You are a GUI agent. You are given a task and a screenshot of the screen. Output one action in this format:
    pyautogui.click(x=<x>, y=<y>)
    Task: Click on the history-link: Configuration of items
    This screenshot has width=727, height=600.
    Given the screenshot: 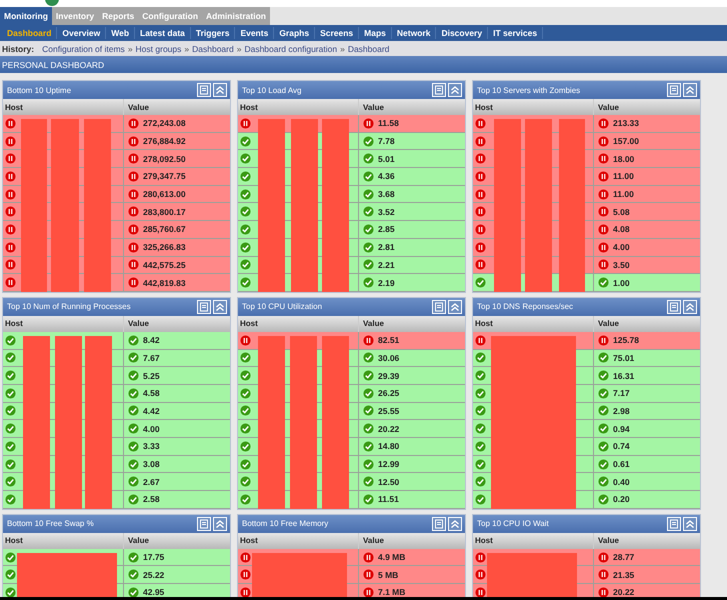 What is the action you would take?
    pyautogui.click(x=83, y=49)
    